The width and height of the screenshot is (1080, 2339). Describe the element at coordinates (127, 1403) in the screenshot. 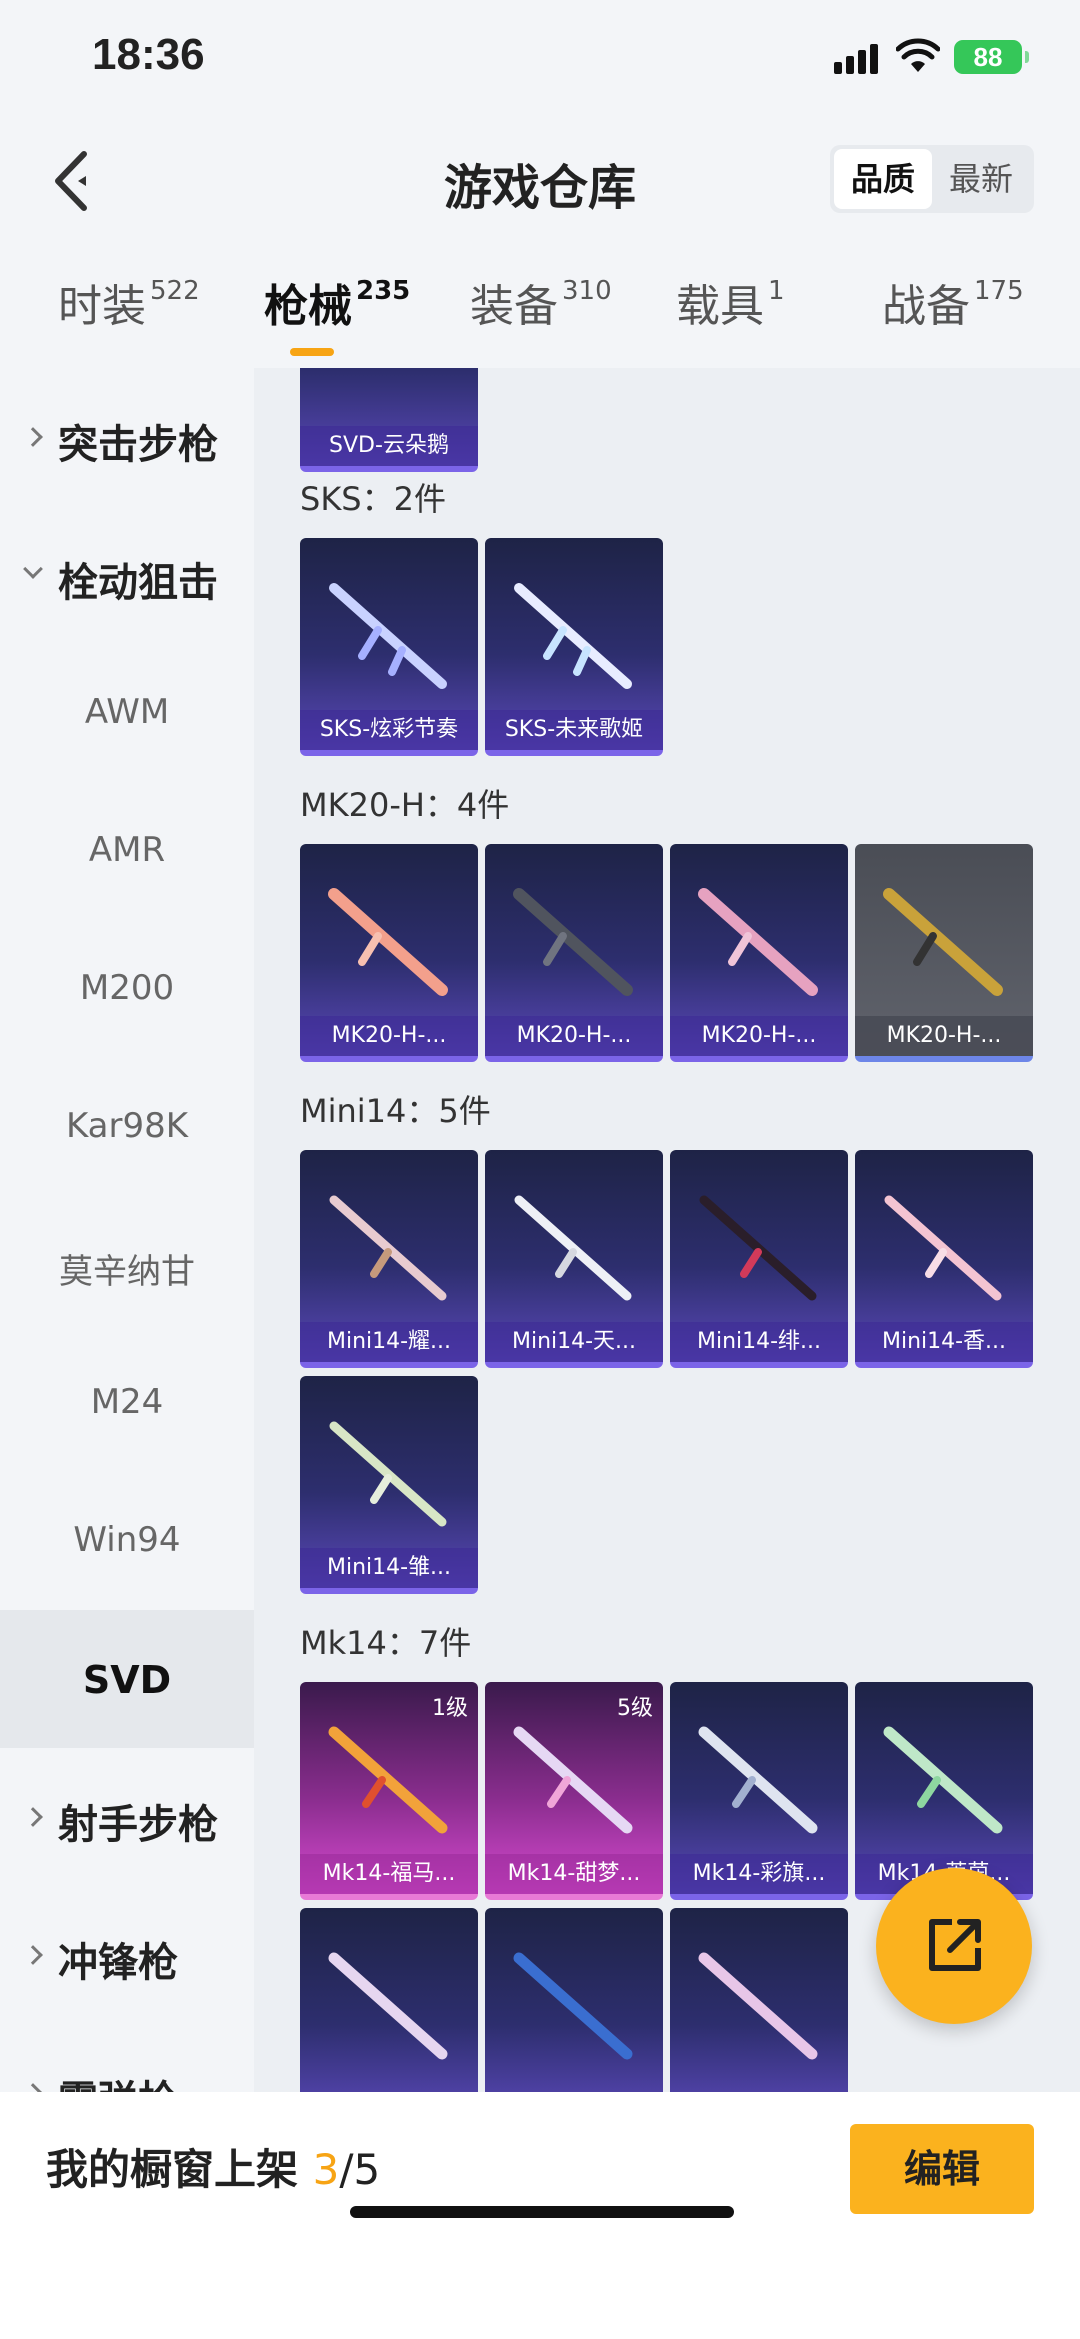

I see `sidebar-item-m24: M24` at that location.